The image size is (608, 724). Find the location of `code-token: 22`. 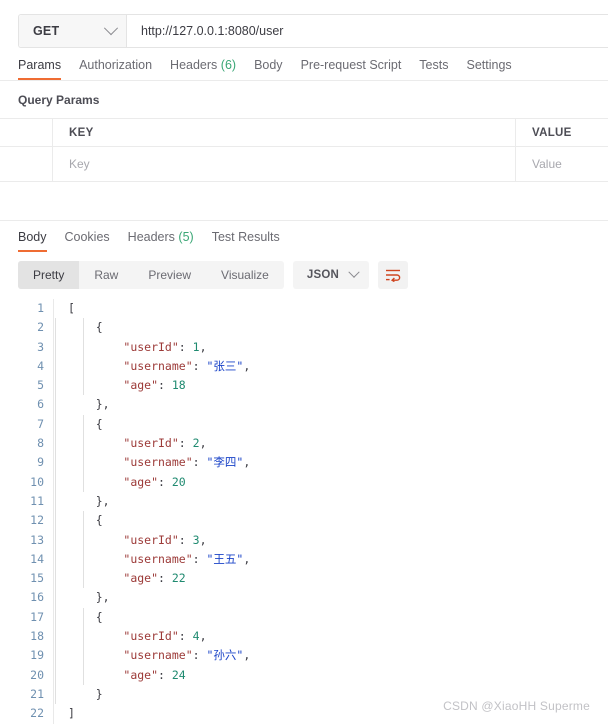

code-token: 22 is located at coordinates (178, 578).